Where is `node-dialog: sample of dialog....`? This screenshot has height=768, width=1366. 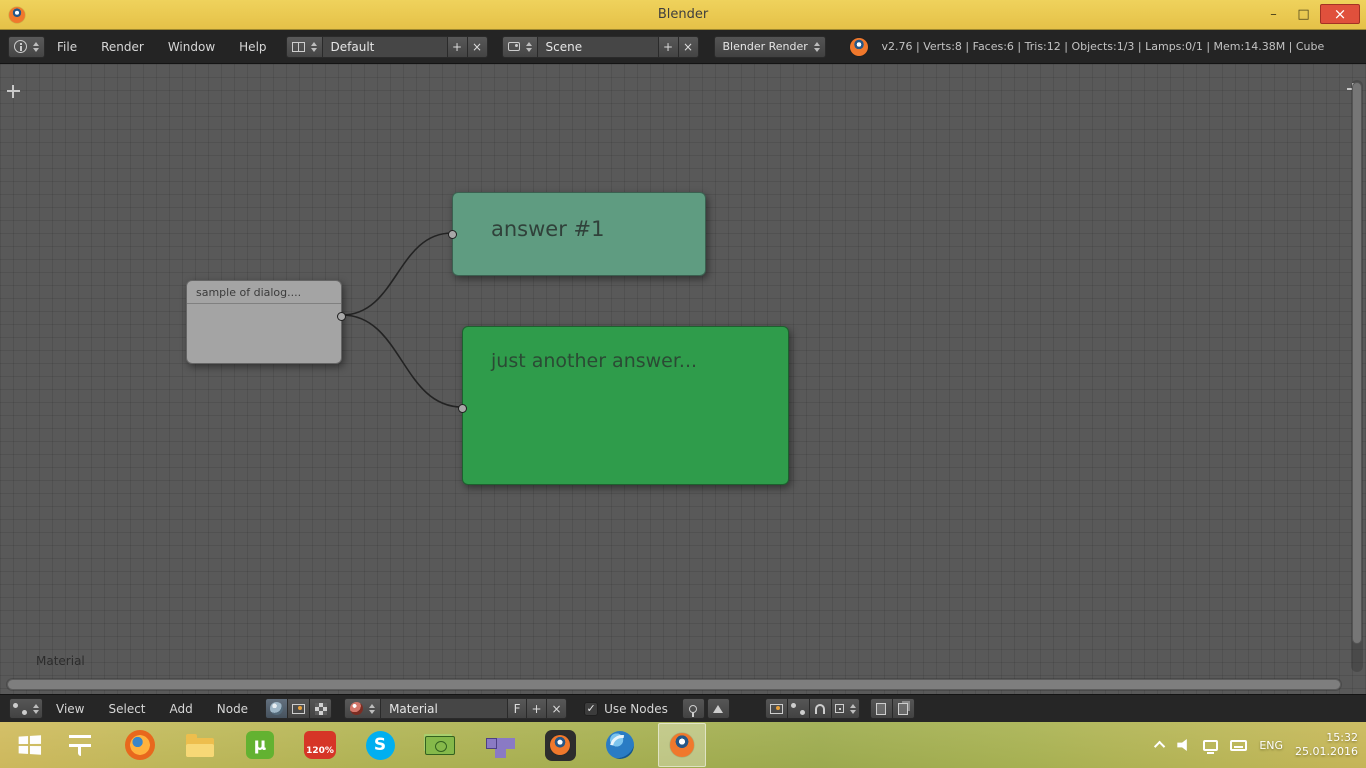
node-dialog: sample of dialog.... is located at coordinates (266, 322).